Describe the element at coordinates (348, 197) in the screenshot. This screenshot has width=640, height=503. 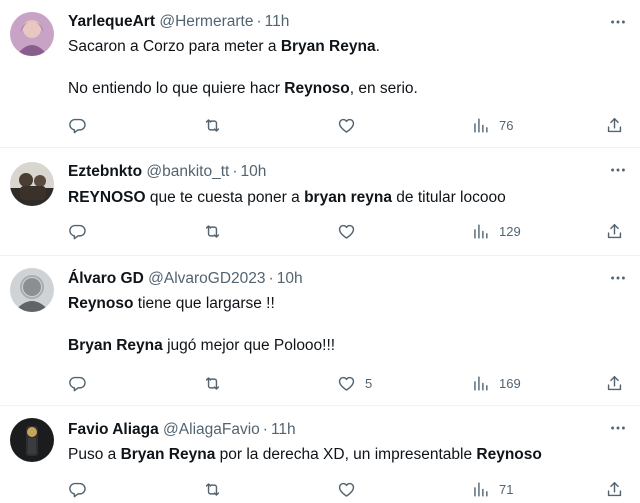
I see `bold-text: bryan reyna` at that location.